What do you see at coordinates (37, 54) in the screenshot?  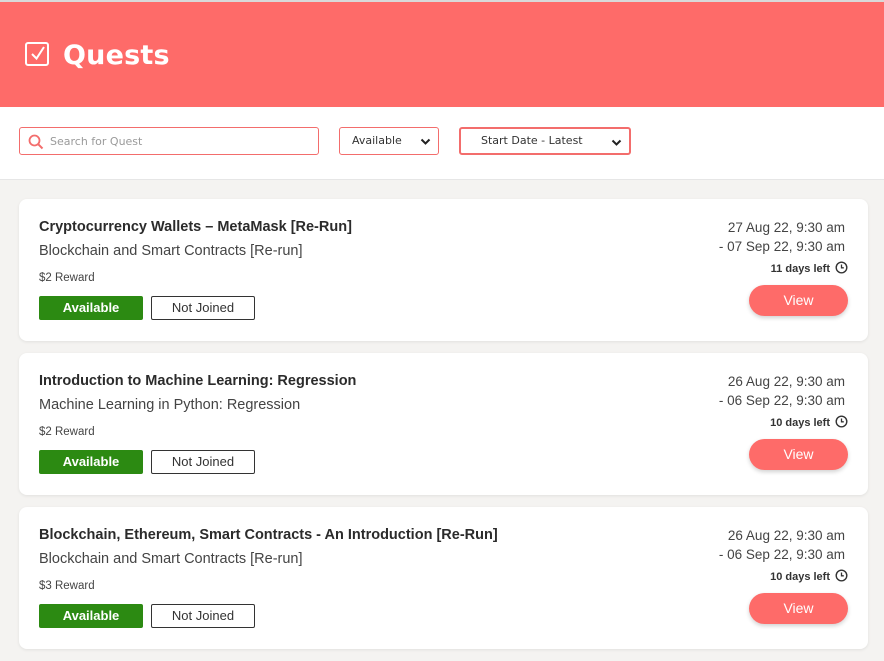 I see `checkbox-icon` at bounding box center [37, 54].